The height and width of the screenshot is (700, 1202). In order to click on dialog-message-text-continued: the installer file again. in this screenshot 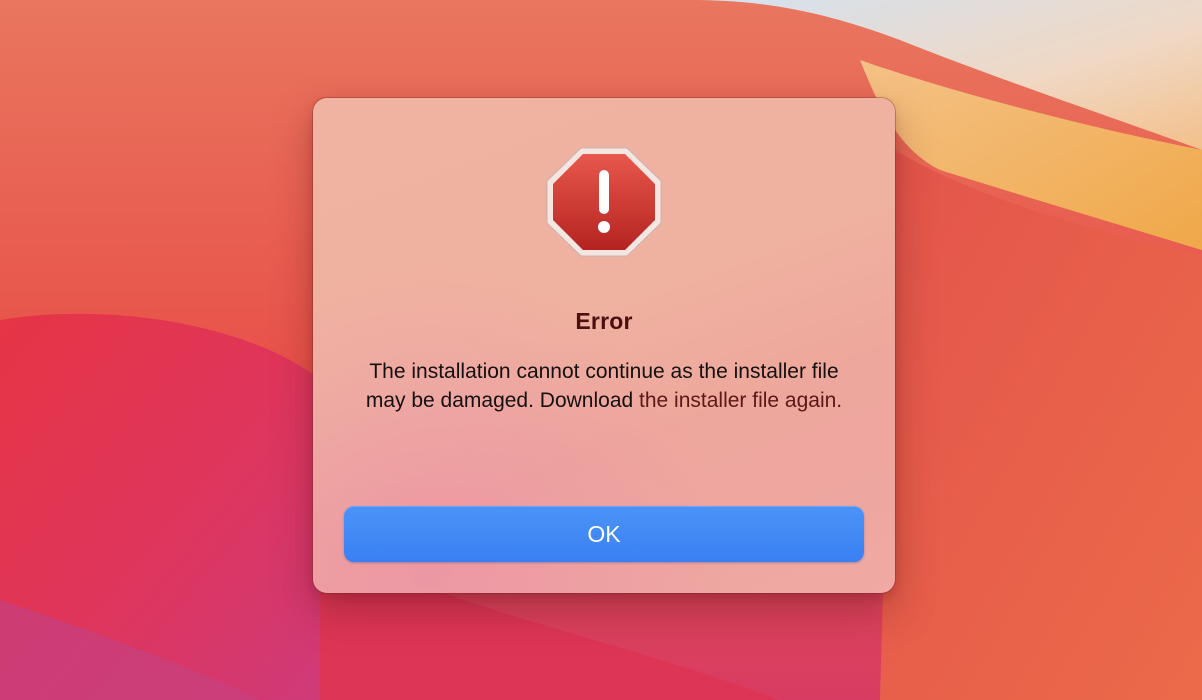, I will do `click(741, 400)`.